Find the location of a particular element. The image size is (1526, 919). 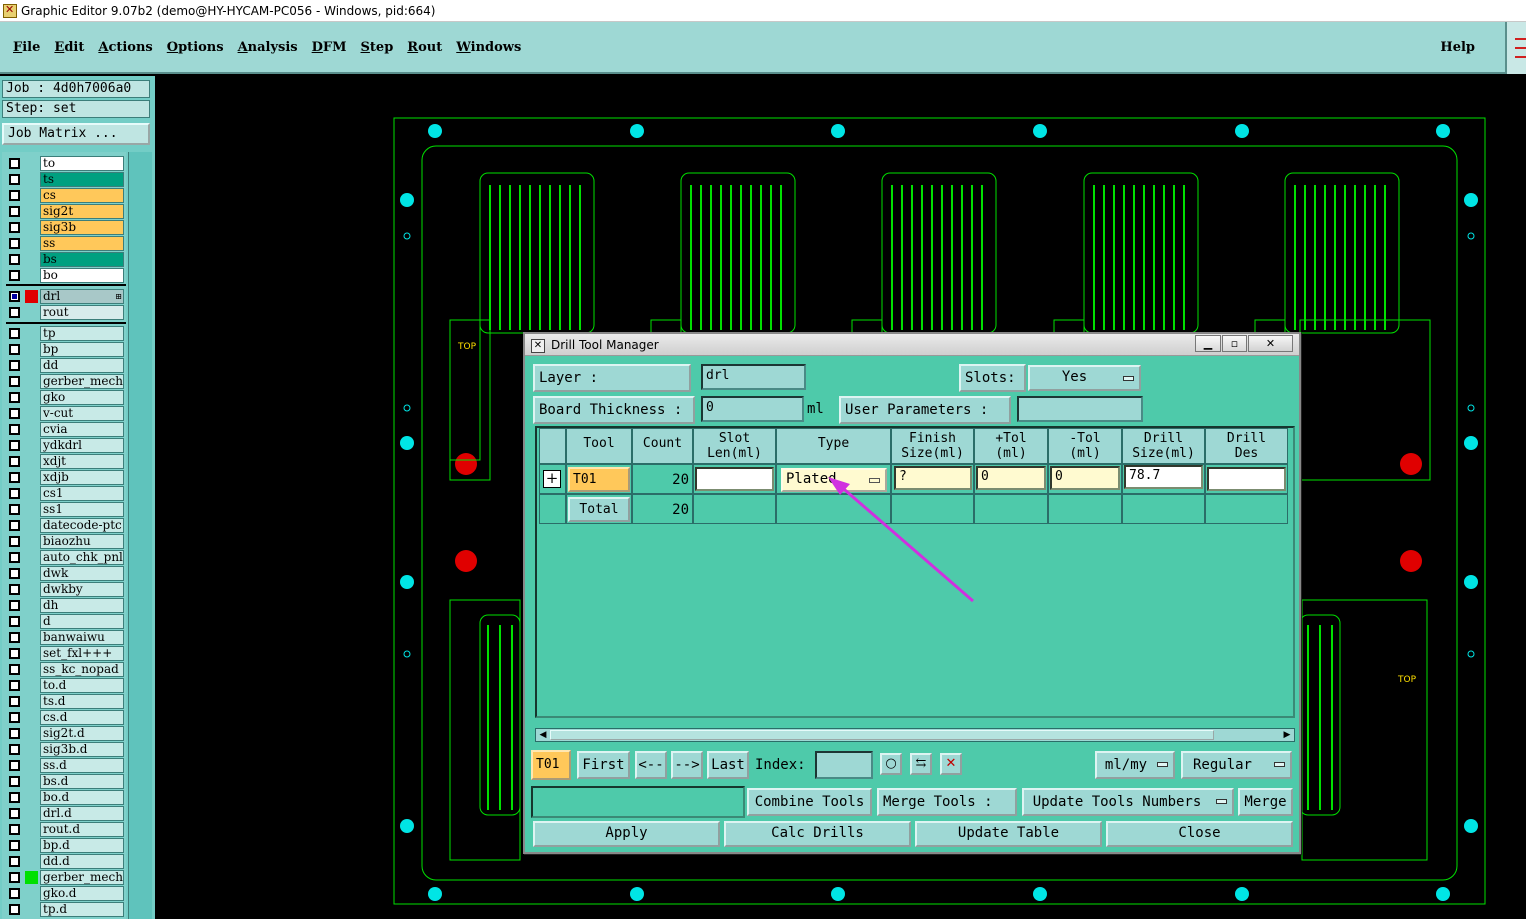

minus-tol-input: 0 is located at coordinates (1085, 478).